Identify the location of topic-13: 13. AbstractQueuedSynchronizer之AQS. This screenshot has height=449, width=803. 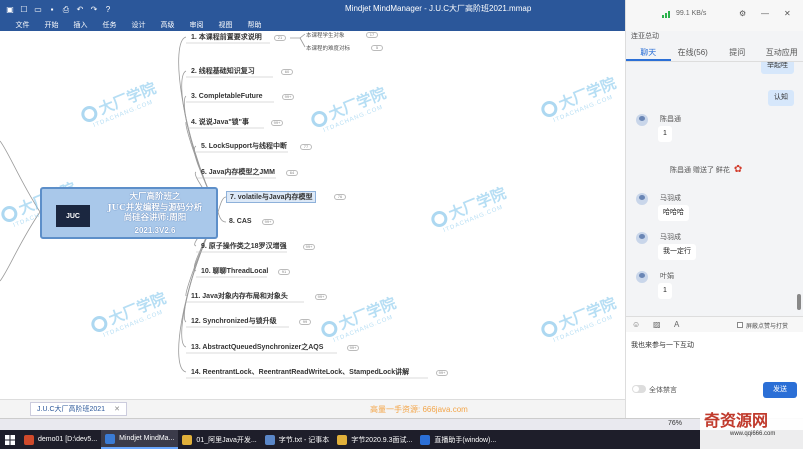
(257, 348).